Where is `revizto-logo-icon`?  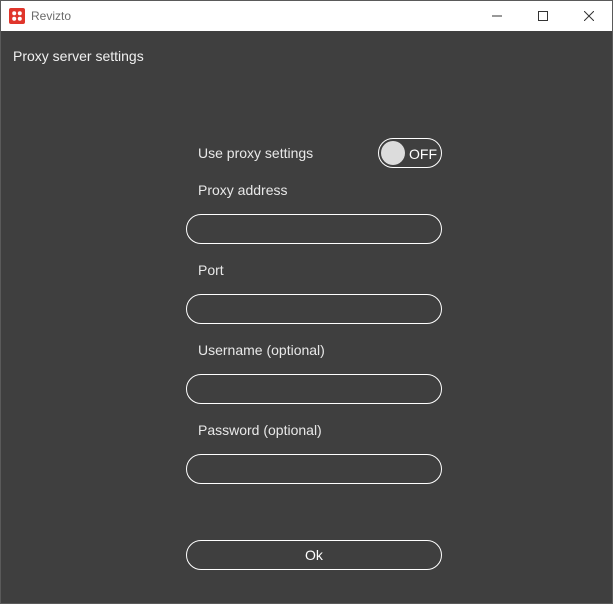
revizto-logo-icon is located at coordinates (17, 16).